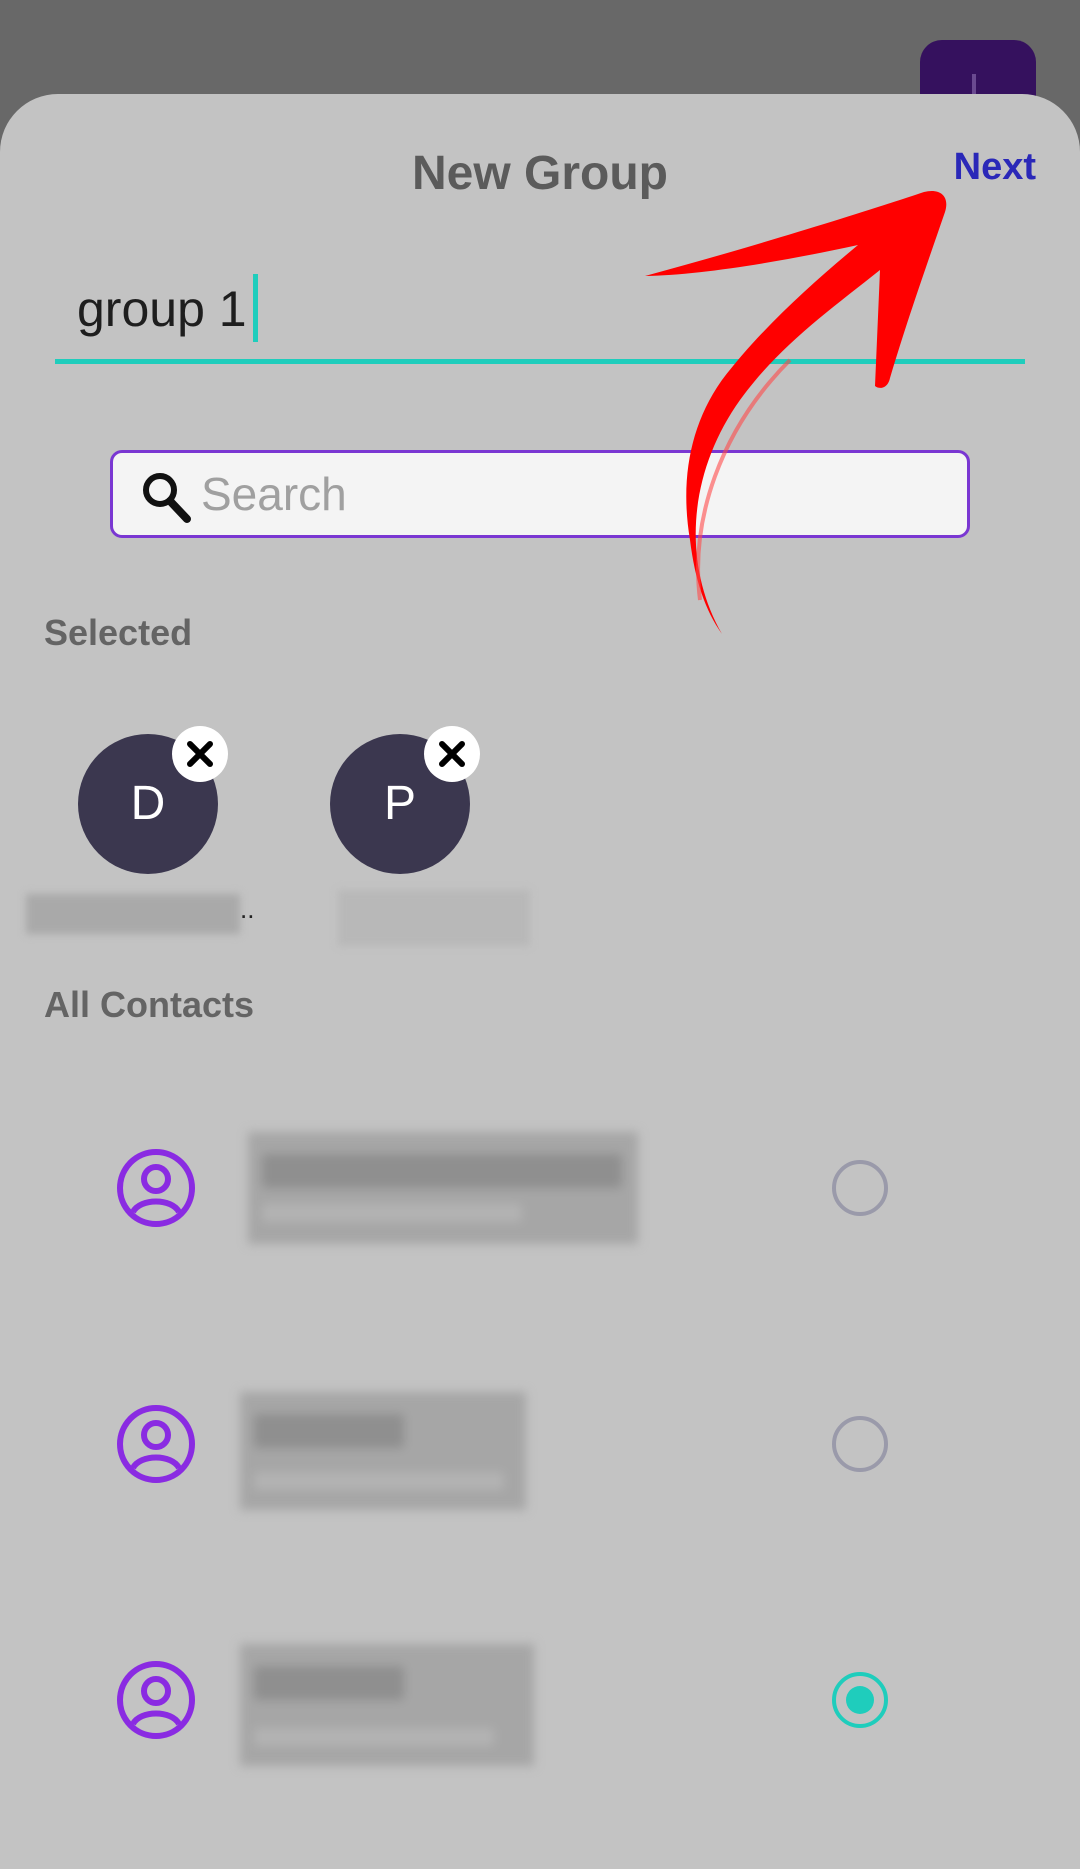  I want to click on selected-section-label: Selected, so click(118, 632).